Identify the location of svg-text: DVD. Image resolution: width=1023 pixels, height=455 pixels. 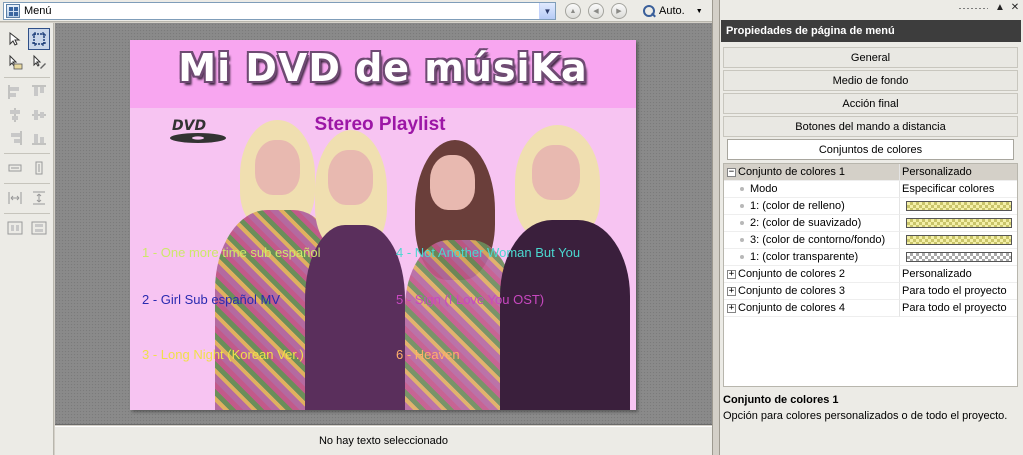
(189, 126).